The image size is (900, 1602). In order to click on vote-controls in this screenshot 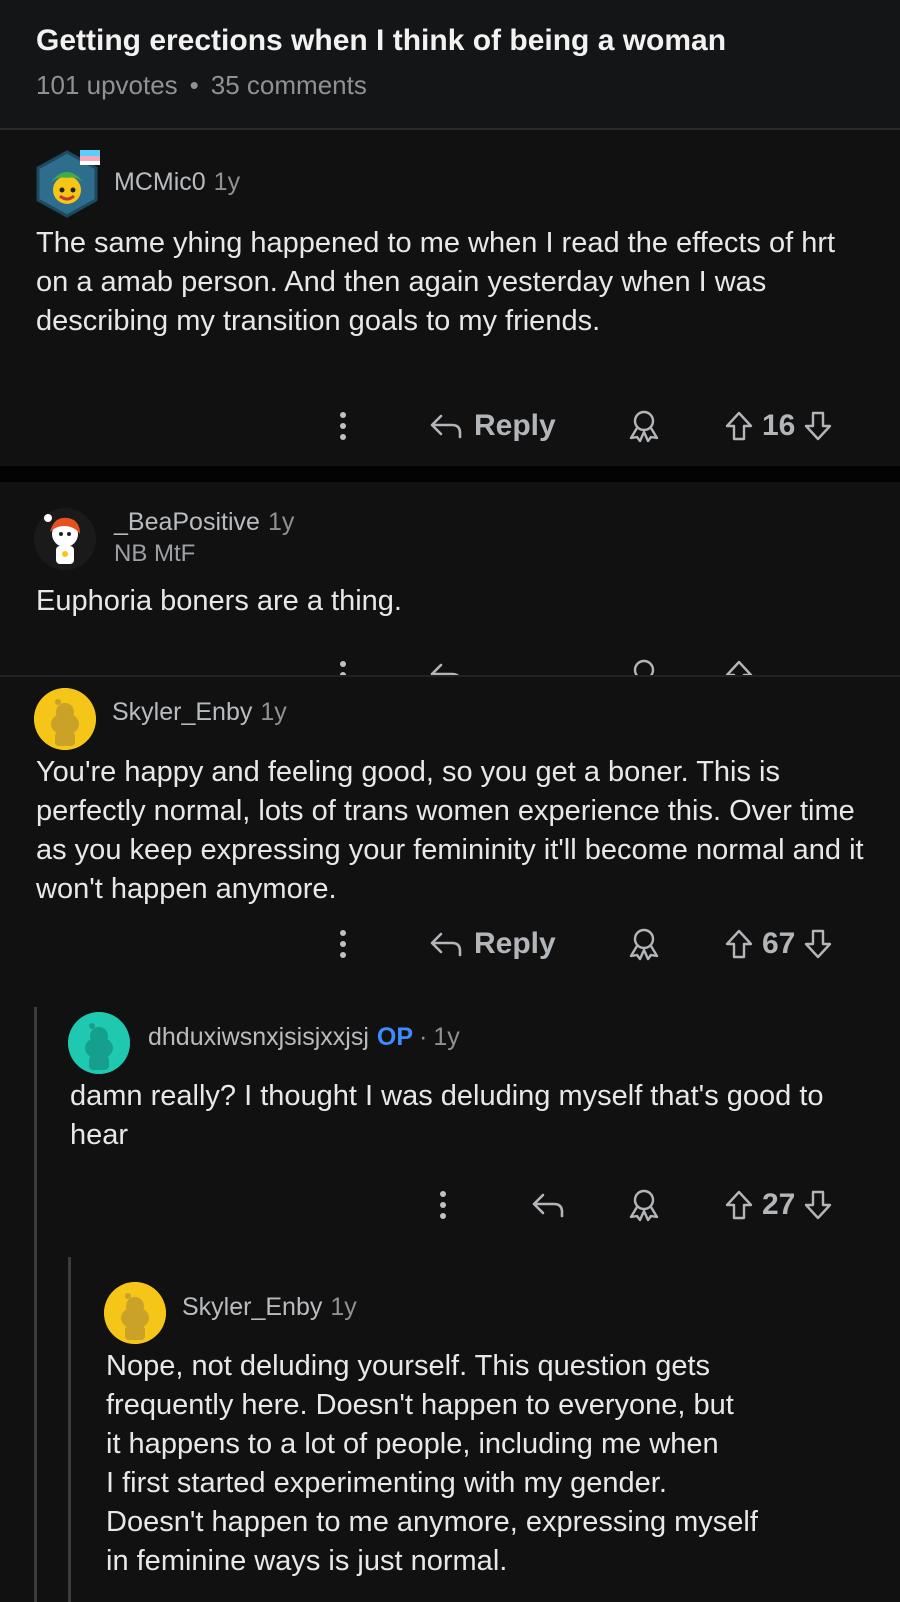, I will do `click(739, 662)`.